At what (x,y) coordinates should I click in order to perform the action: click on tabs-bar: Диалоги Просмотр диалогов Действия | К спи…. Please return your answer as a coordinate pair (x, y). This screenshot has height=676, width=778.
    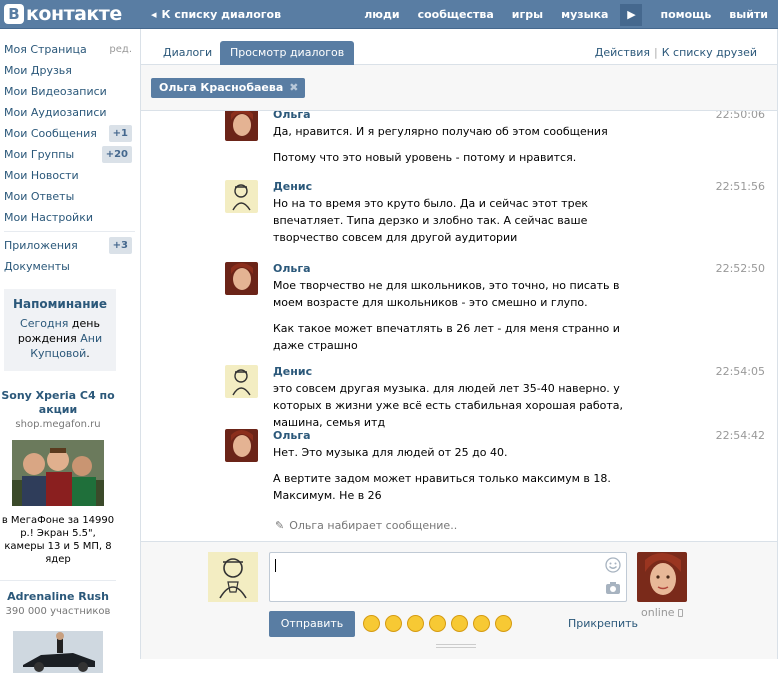
    Looking at the image, I should click on (459, 53).